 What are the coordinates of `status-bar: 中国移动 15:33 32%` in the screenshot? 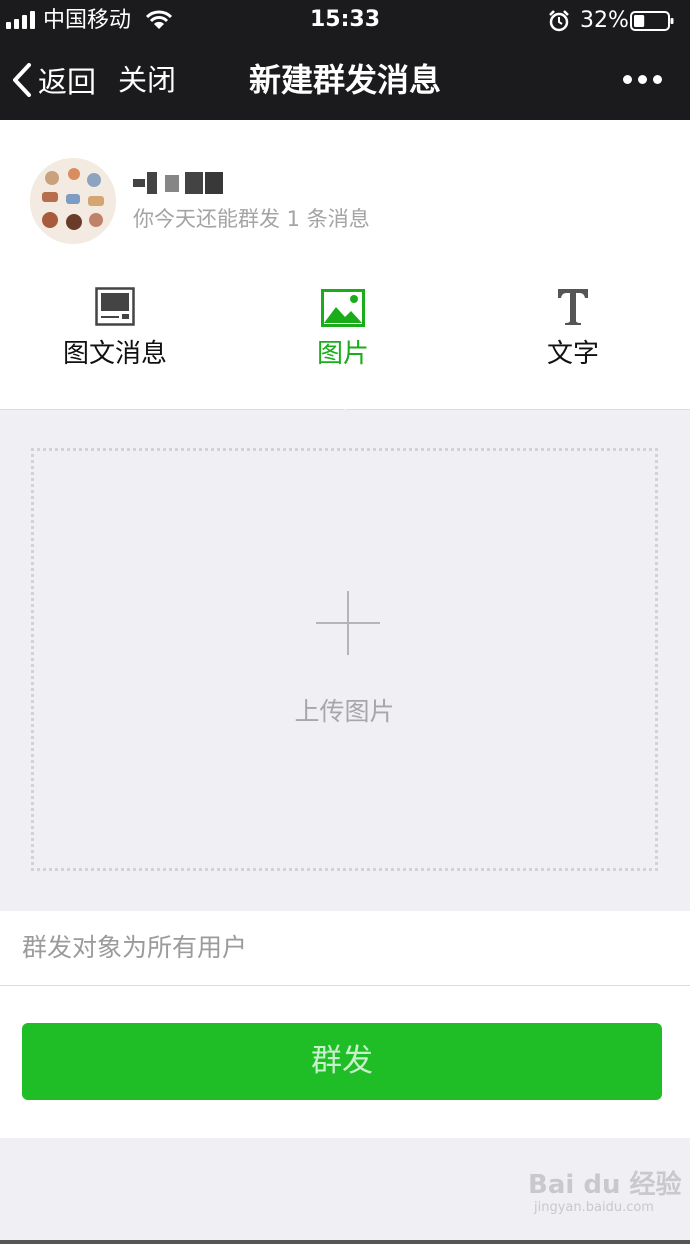 It's located at (345, 21).